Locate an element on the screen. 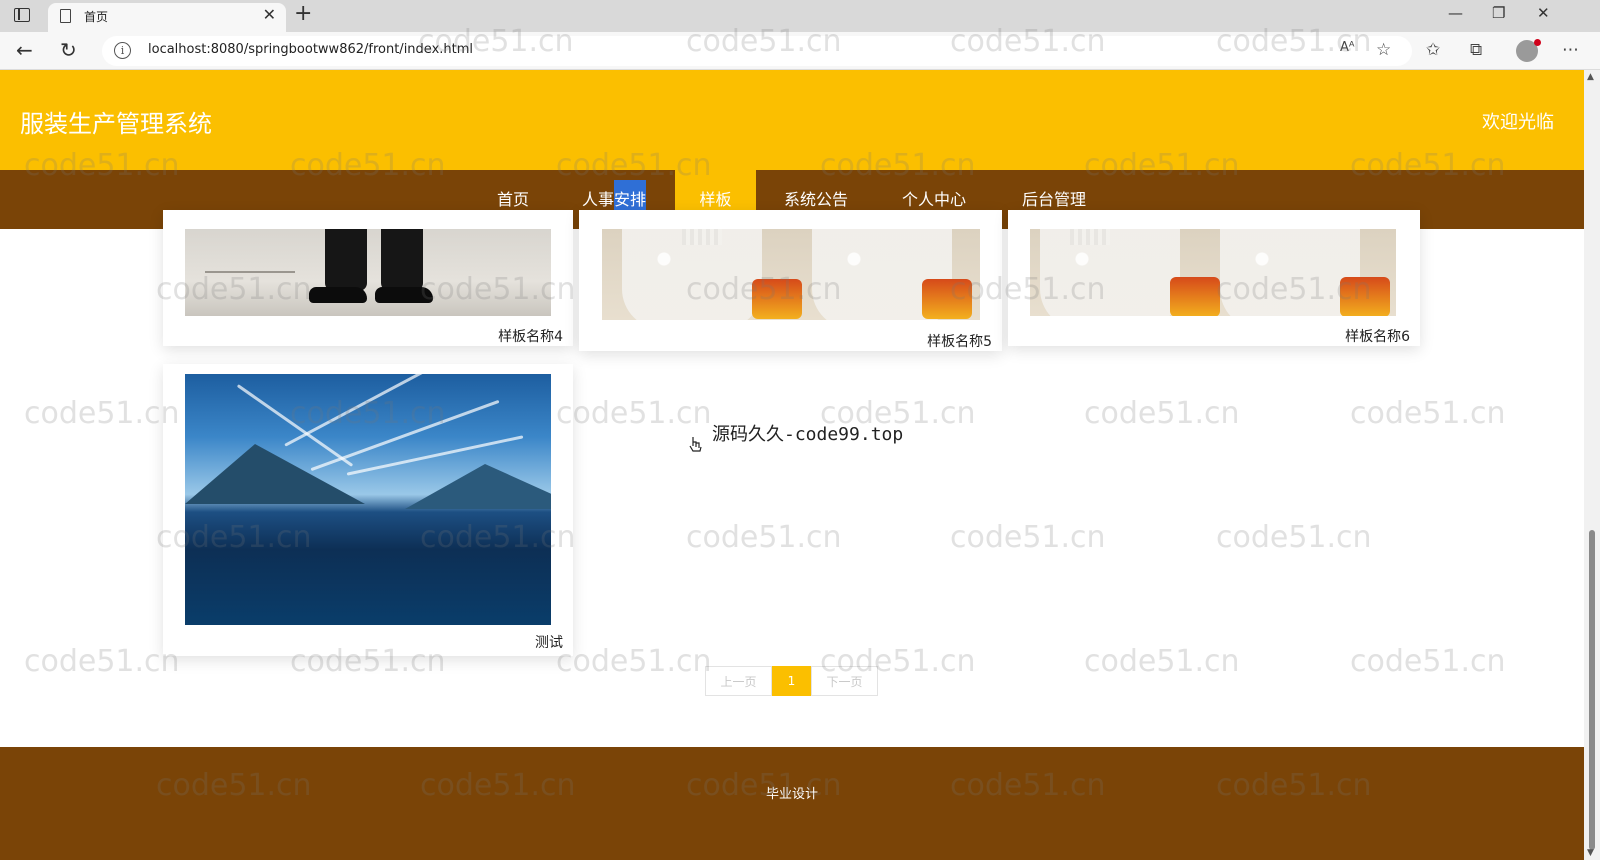  minimize-button: — is located at coordinates (1455, 13).